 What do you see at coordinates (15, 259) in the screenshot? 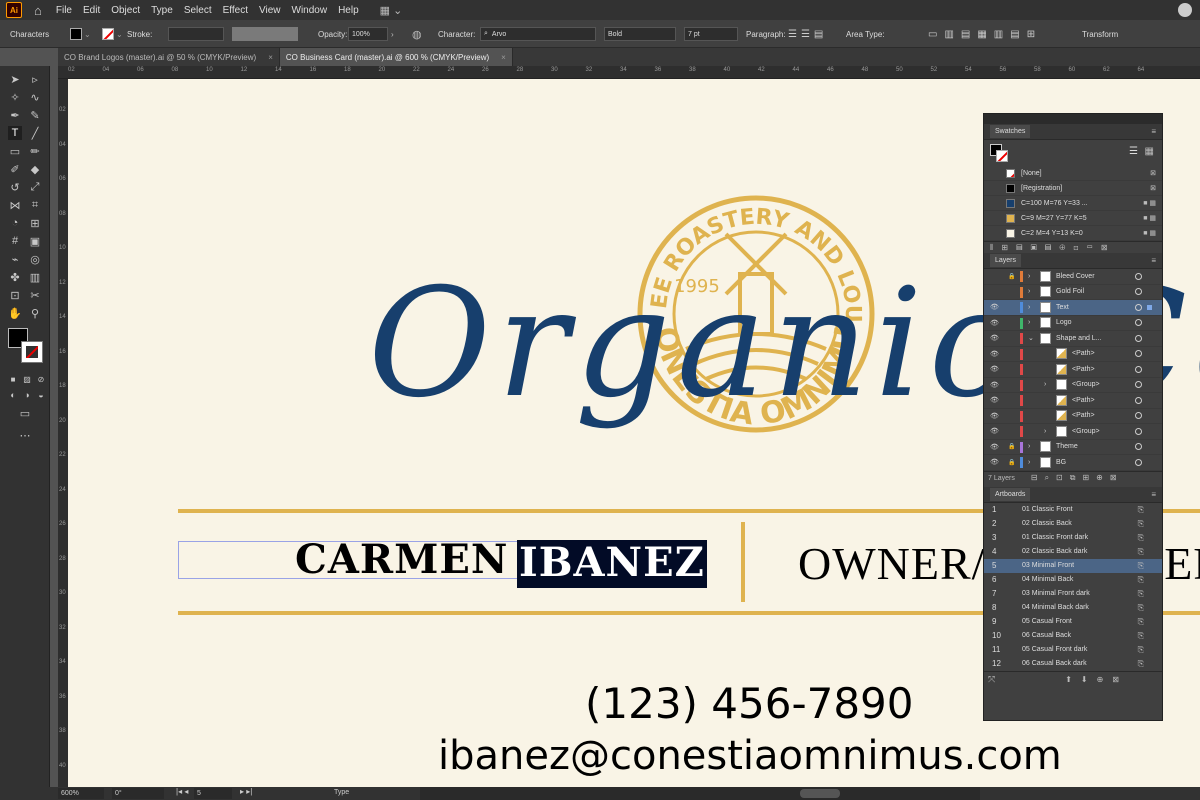
I see `eyedropper-tool-icon: ⌁` at bounding box center [15, 259].